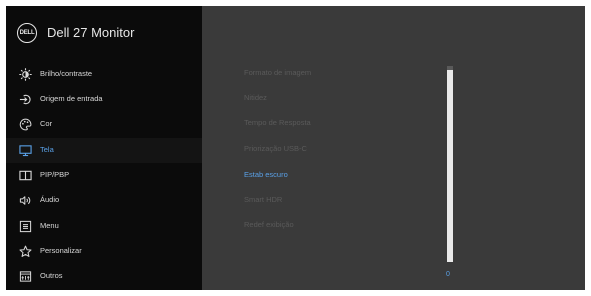 Image resolution: width=591 pixels, height=296 pixels. I want to click on osd-header: DELL Dell 27 Monitor, so click(104, 32).